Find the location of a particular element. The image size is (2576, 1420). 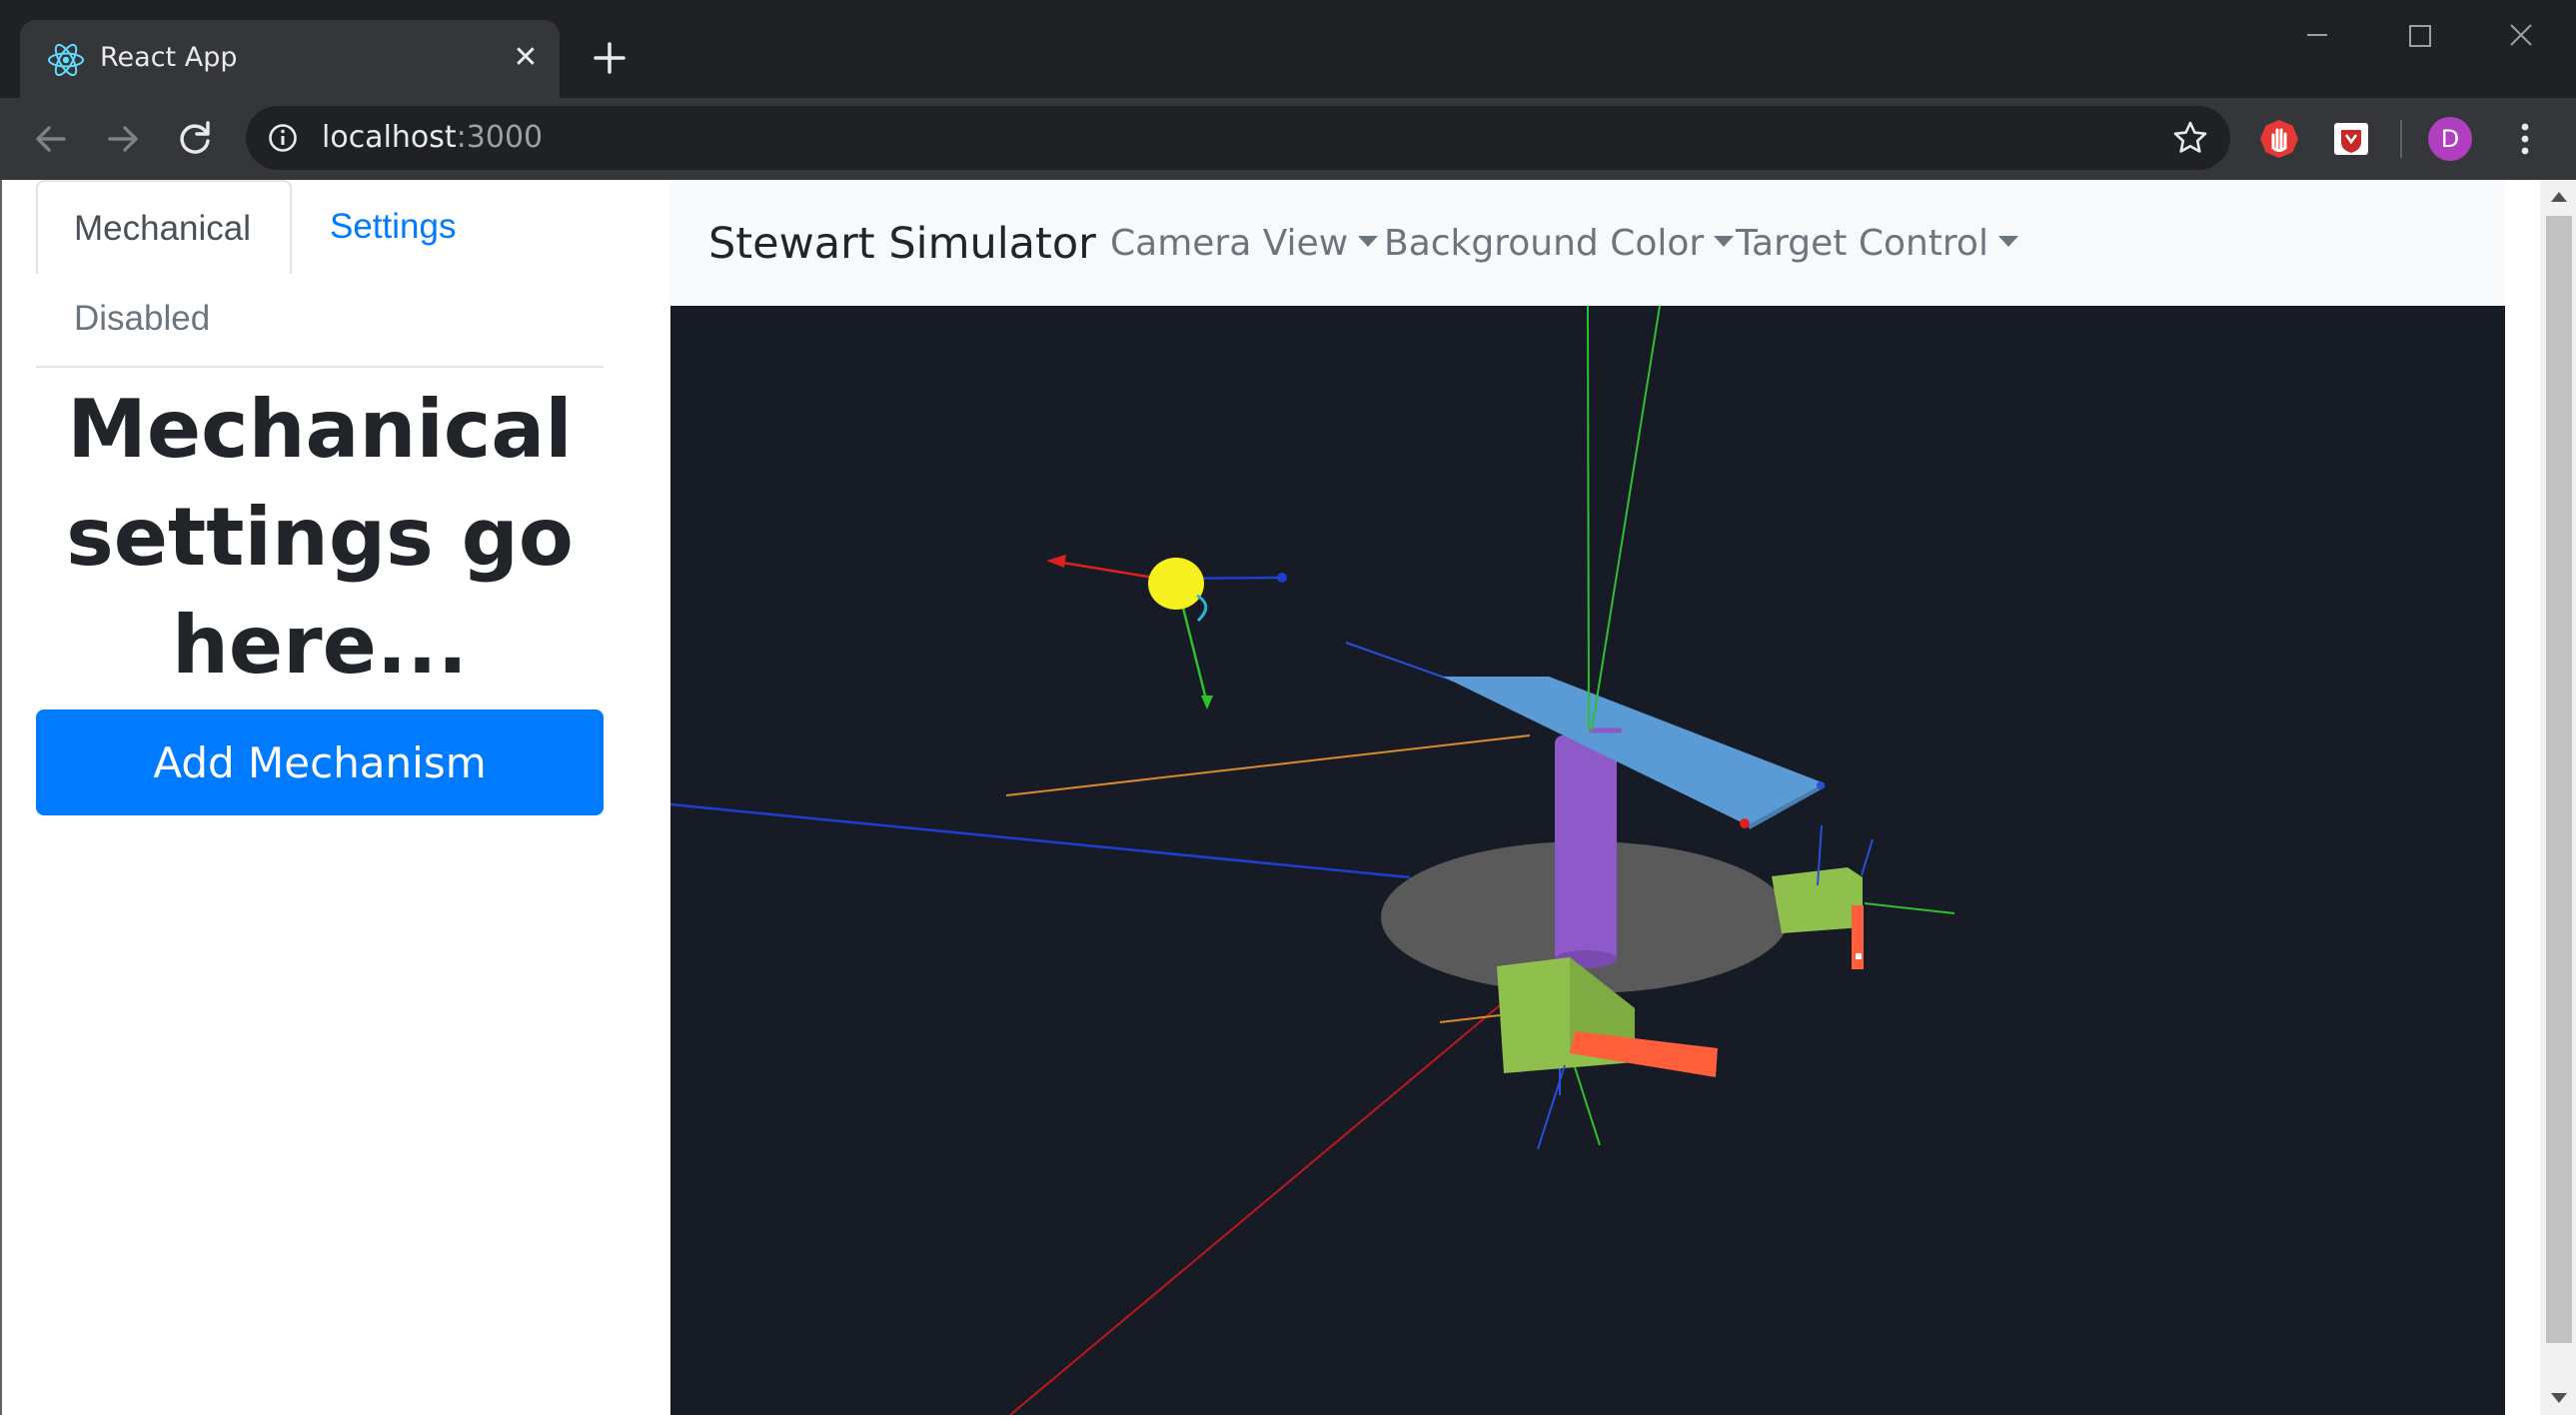

browser-toolbar: localhost:3000 D is located at coordinates (1288, 139).